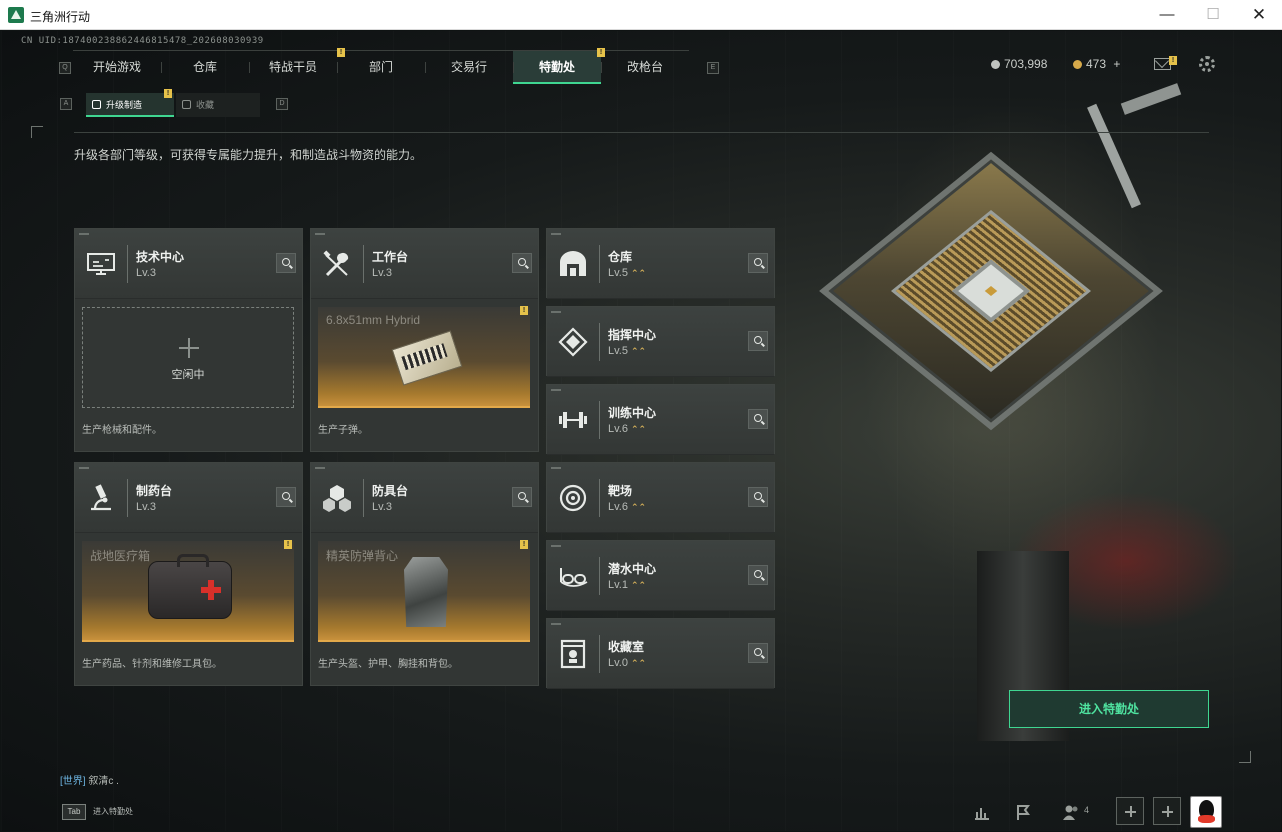  I want to click on facility-card-diving-center: 潜水中心 Lv.1 ⌃⌃, so click(660, 575).